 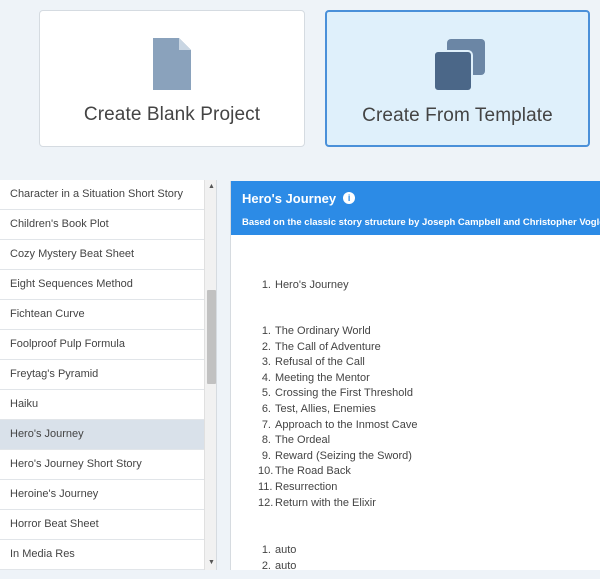 What do you see at coordinates (457, 115) in the screenshot?
I see `create-from-template-label: Create From Template` at bounding box center [457, 115].